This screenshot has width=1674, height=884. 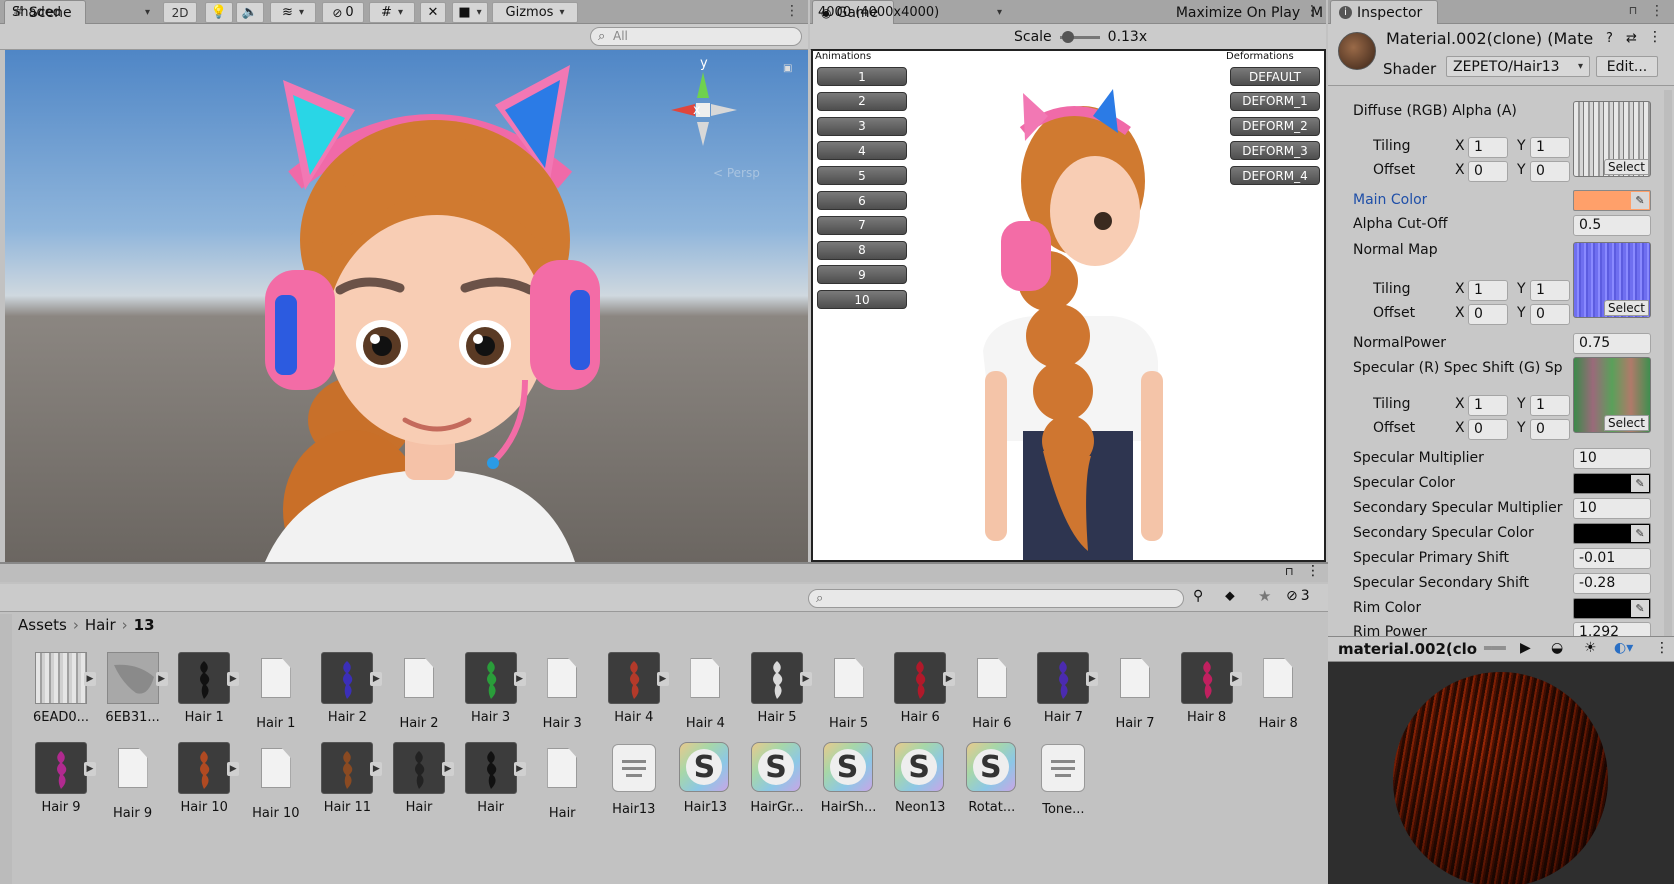 I want to click on rim-power-field: 1.292, so click(x=1612, y=629).